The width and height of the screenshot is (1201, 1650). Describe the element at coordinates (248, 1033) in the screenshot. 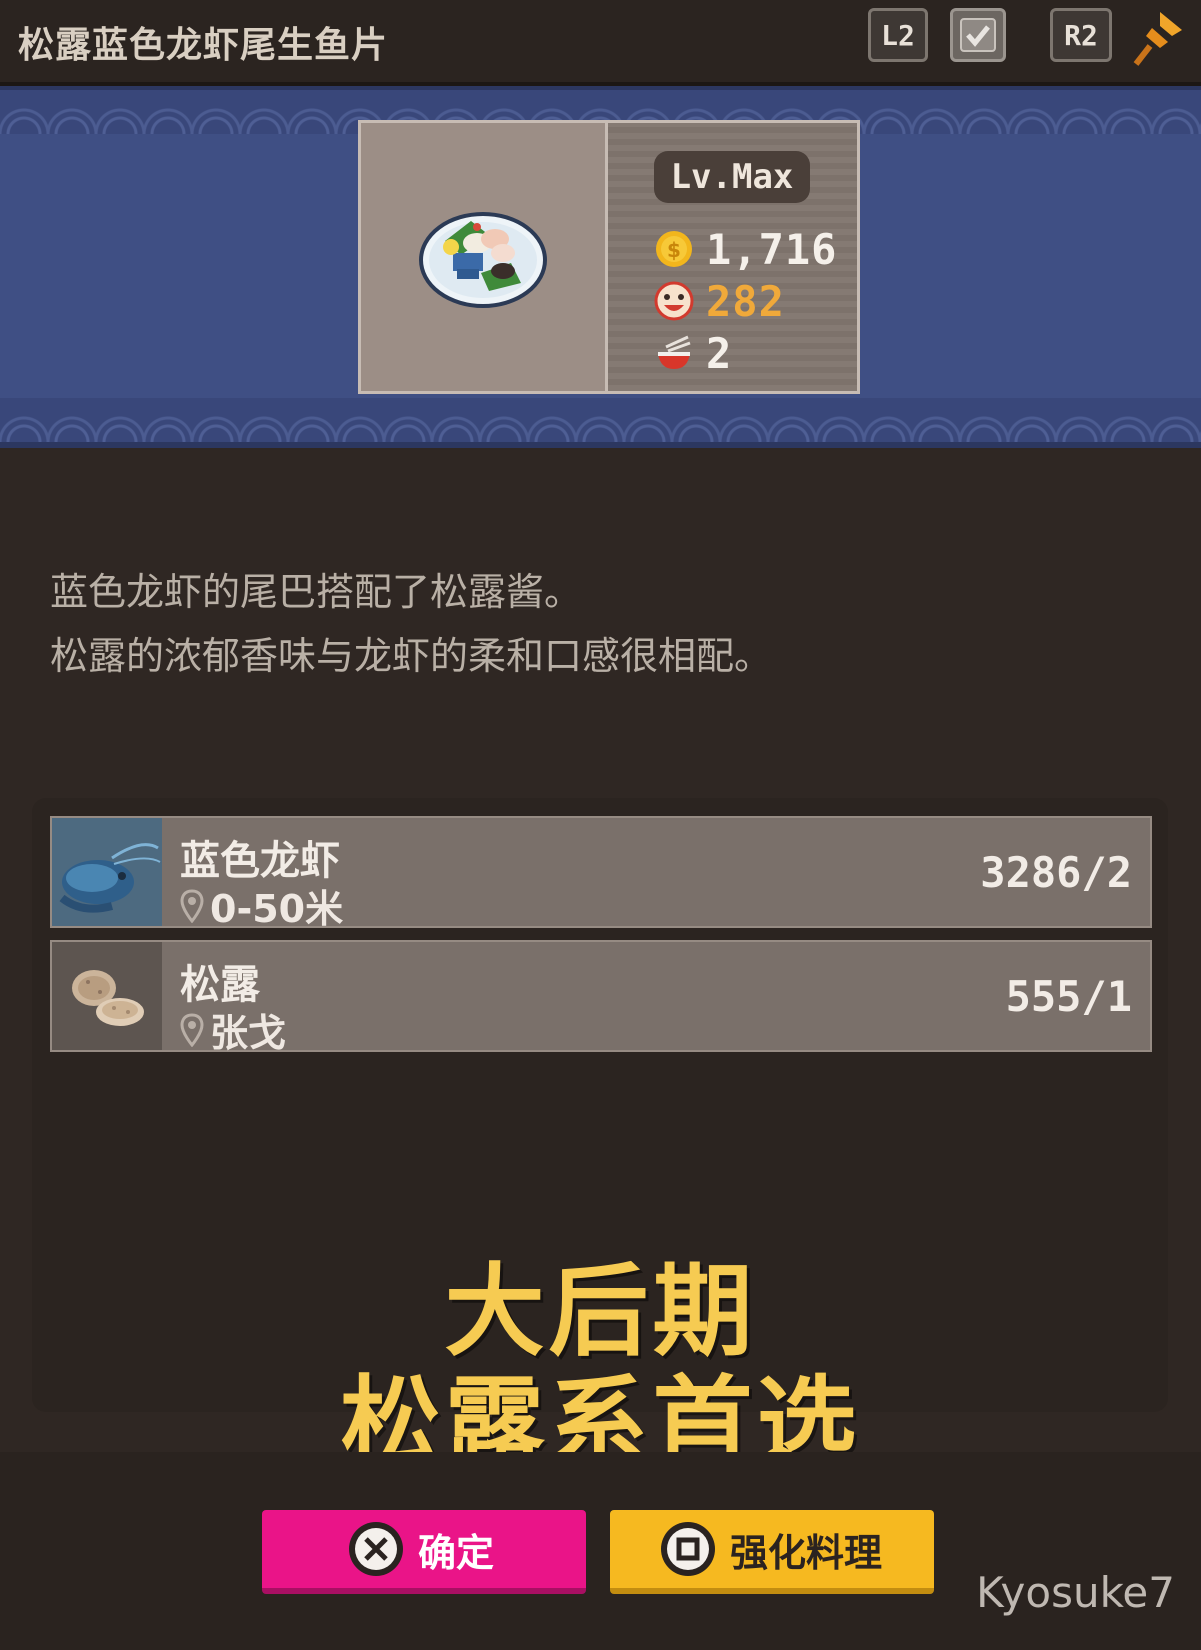

I see `ingredient-location-text: 张戈` at that location.